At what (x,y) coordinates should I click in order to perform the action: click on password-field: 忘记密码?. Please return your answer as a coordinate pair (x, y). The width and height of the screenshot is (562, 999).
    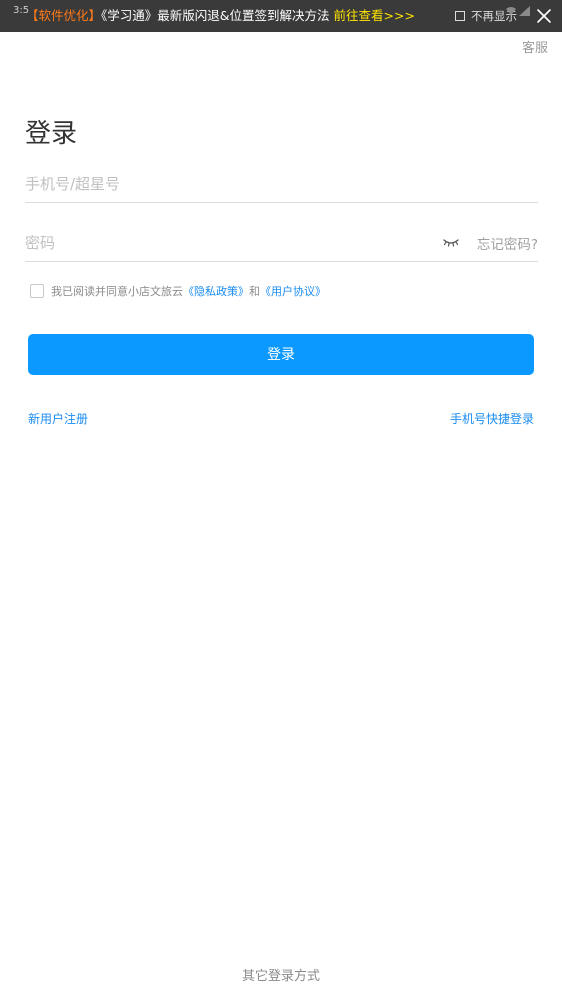
    Looking at the image, I should click on (281, 243).